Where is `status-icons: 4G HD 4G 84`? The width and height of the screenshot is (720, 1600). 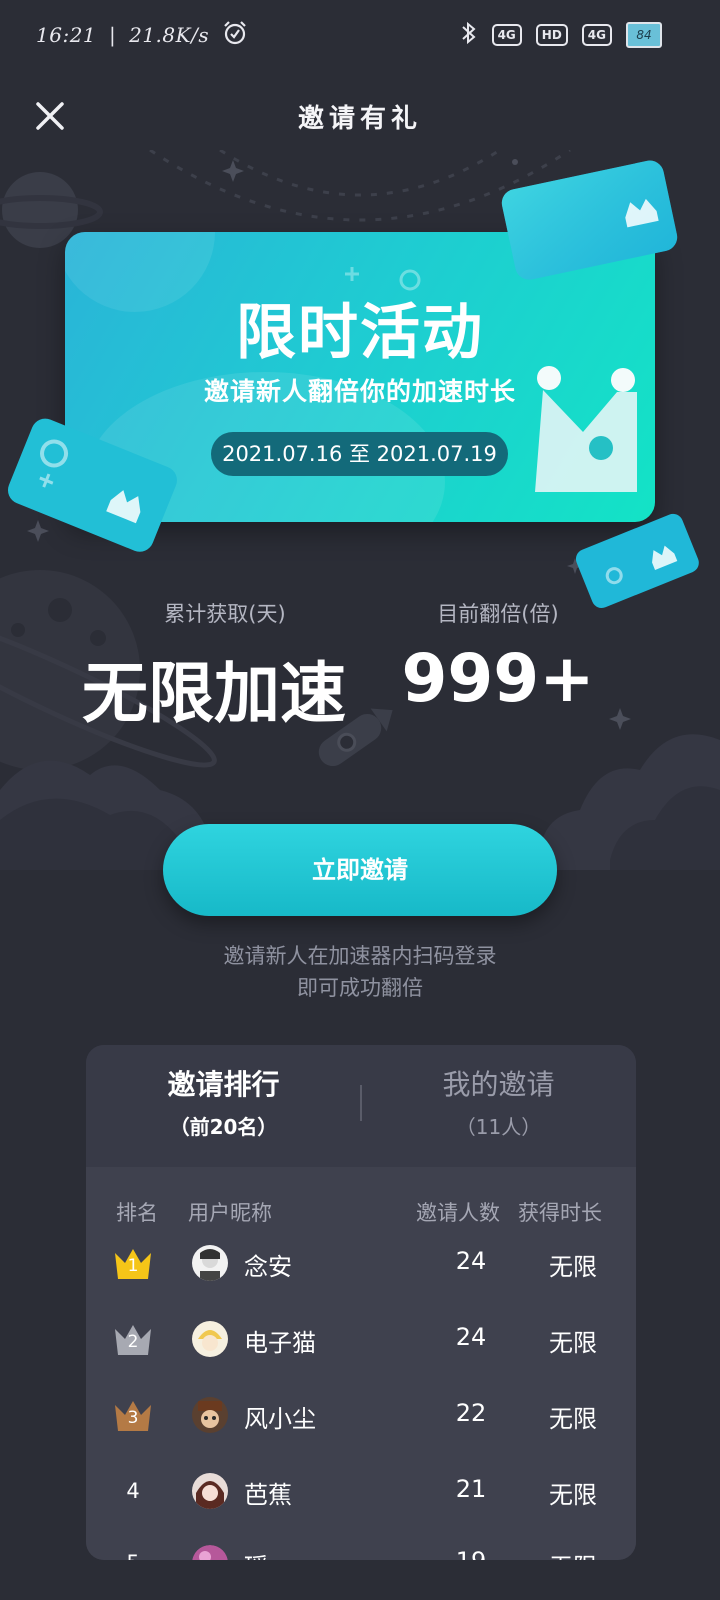 status-icons: 4G HD 4G 84 is located at coordinates (561, 35).